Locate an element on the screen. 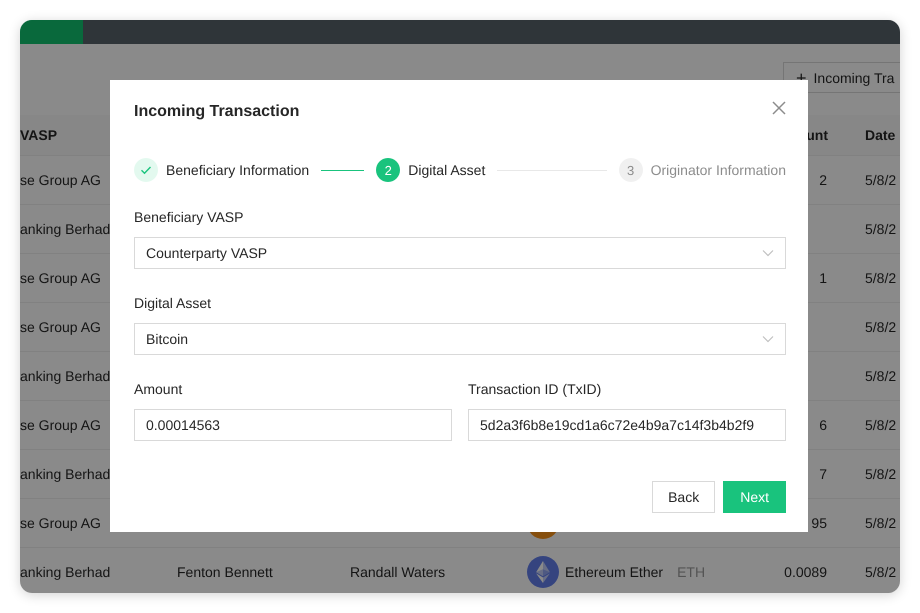  table-cell: 7 is located at coordinates (823, 474).